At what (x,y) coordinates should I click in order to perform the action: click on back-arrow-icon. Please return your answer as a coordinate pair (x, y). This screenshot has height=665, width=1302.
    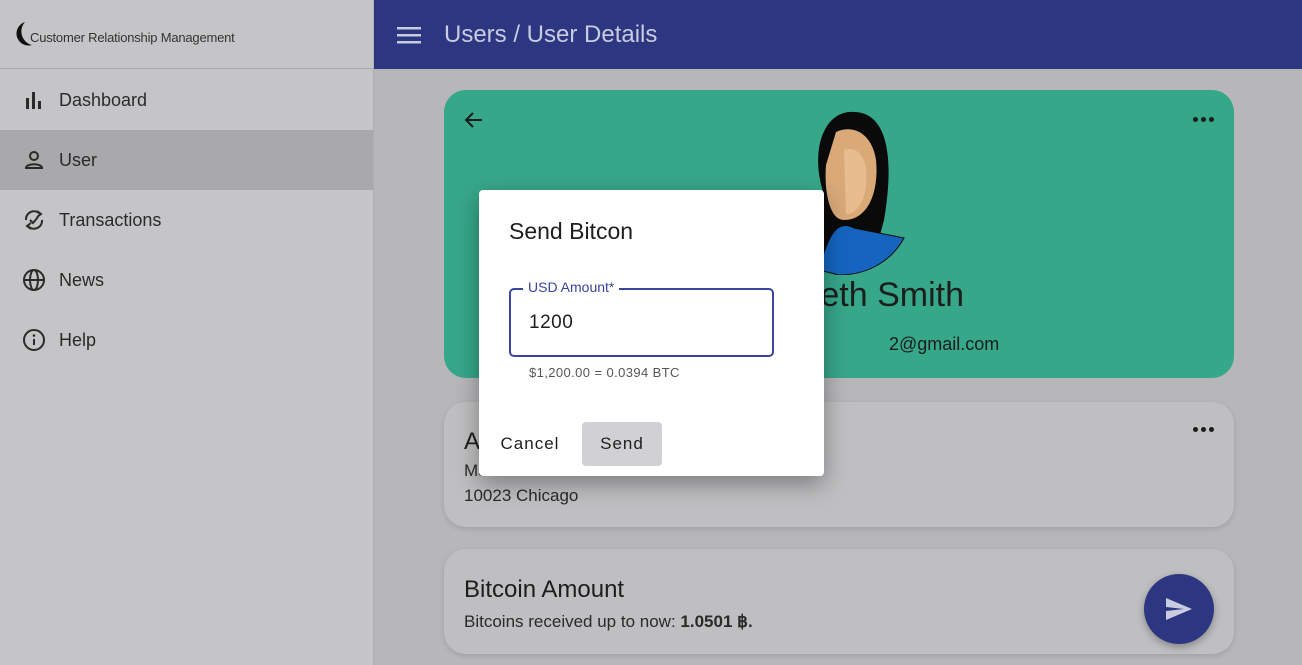
    Looking at the image, I should click on (474, 122).